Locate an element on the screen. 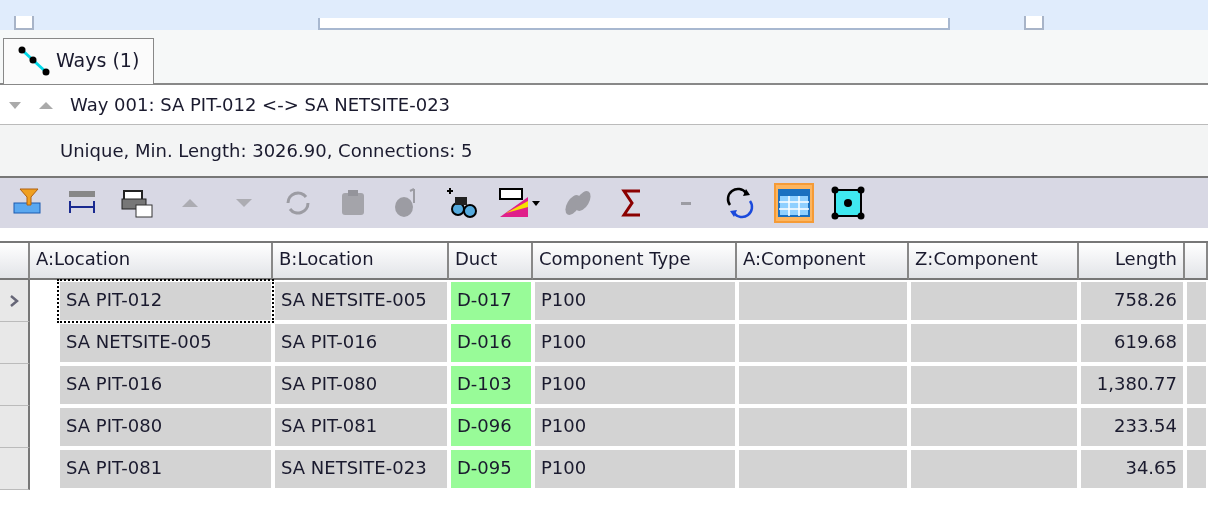  down-arrow-icon is located at coordinates (244, 203).